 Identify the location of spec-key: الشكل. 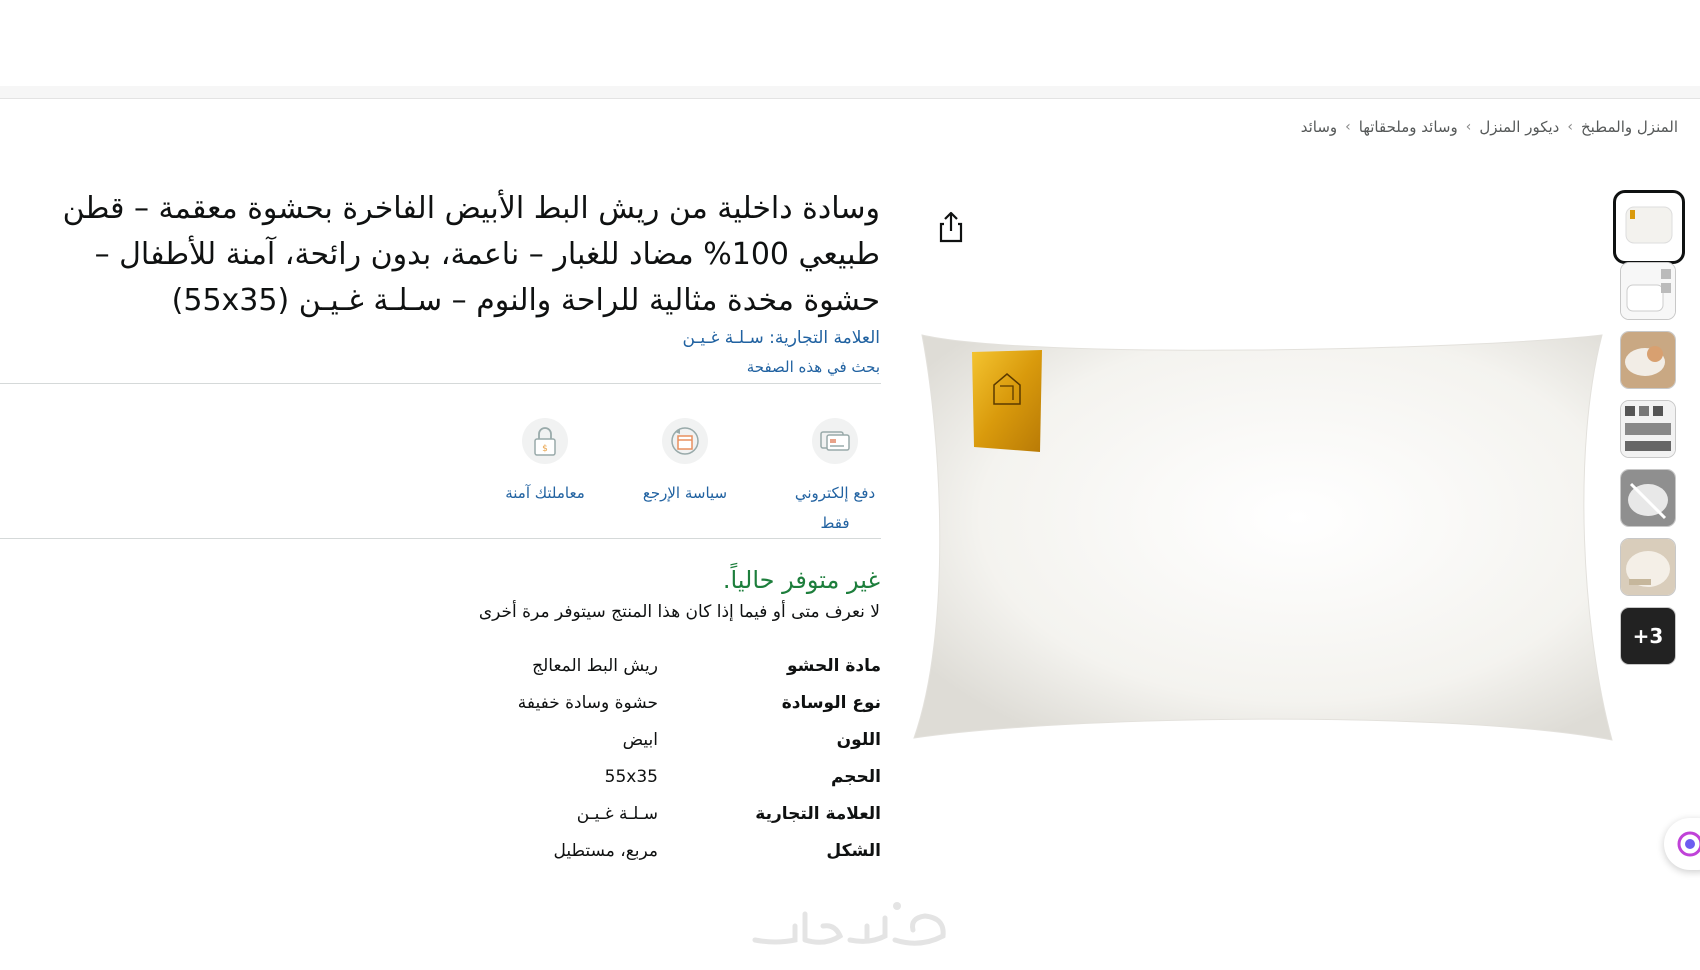
(853, 851).